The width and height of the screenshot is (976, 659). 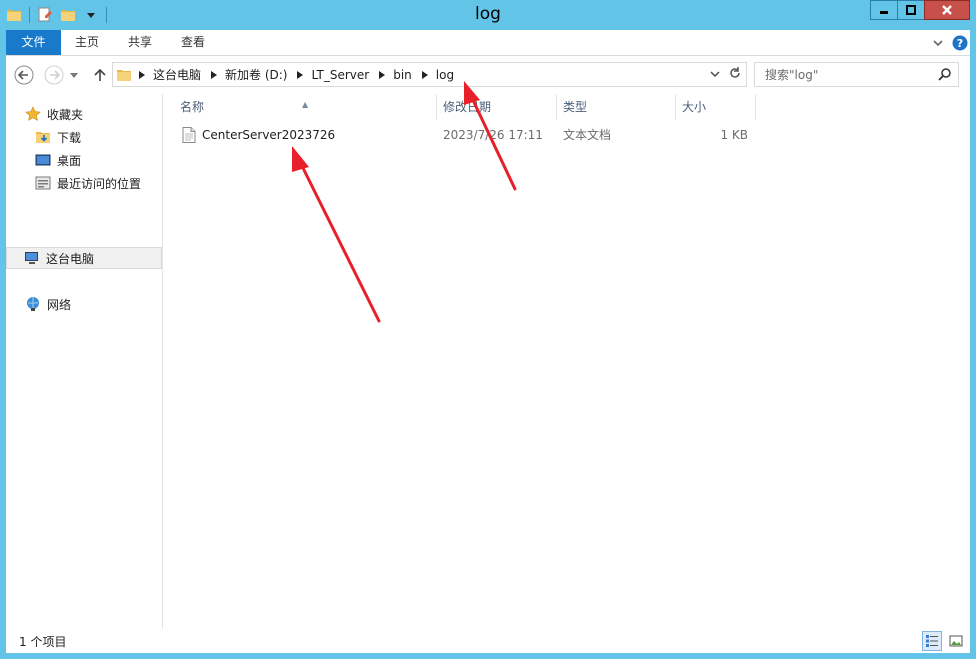 I want to click on text-file-icon, so click(x=190, y=135).